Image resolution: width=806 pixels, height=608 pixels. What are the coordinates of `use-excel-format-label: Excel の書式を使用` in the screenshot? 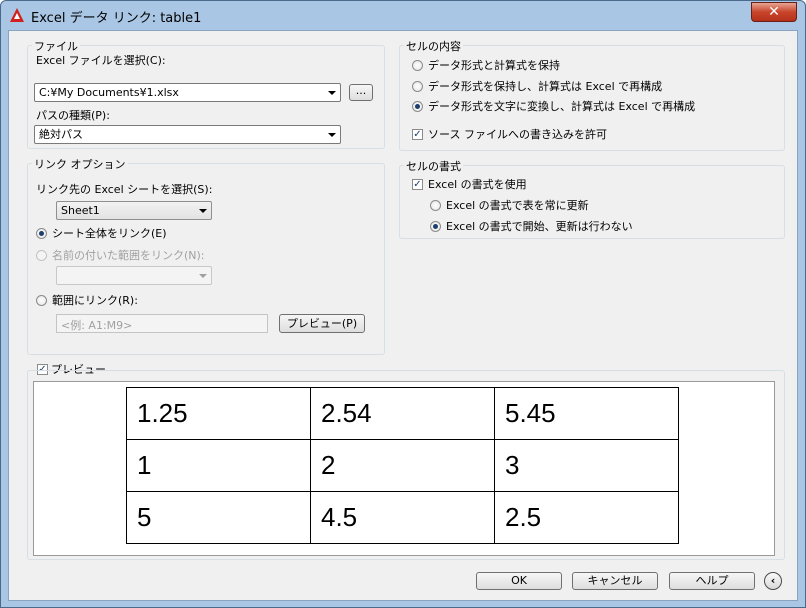 It's located at (477, 184).